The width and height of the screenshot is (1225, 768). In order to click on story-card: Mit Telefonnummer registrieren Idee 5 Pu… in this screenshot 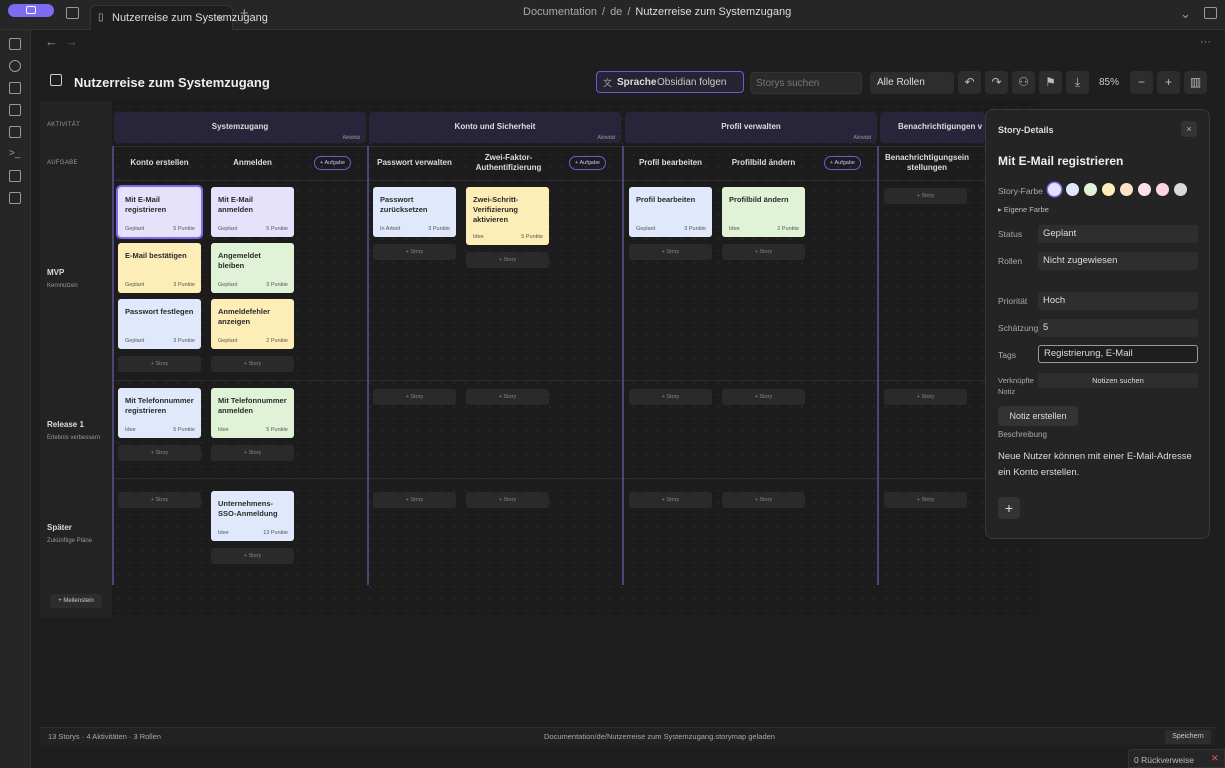, I will do `click(159, 413)`.